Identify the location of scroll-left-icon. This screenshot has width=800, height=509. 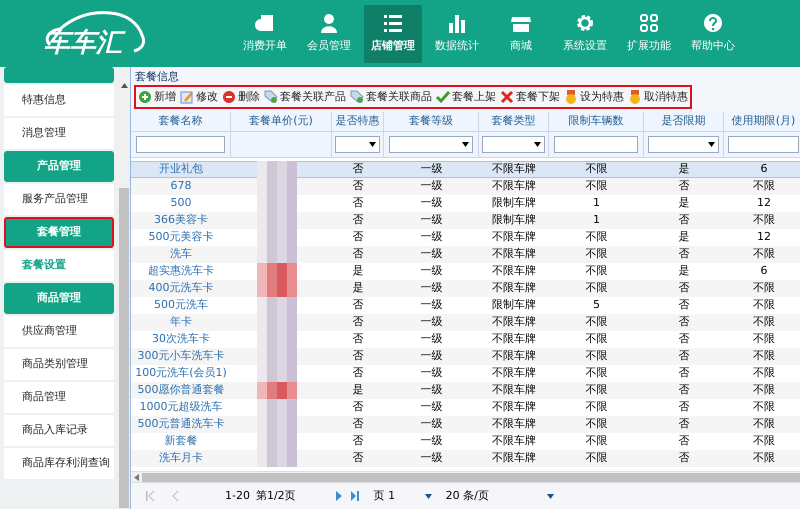
(136, 477).